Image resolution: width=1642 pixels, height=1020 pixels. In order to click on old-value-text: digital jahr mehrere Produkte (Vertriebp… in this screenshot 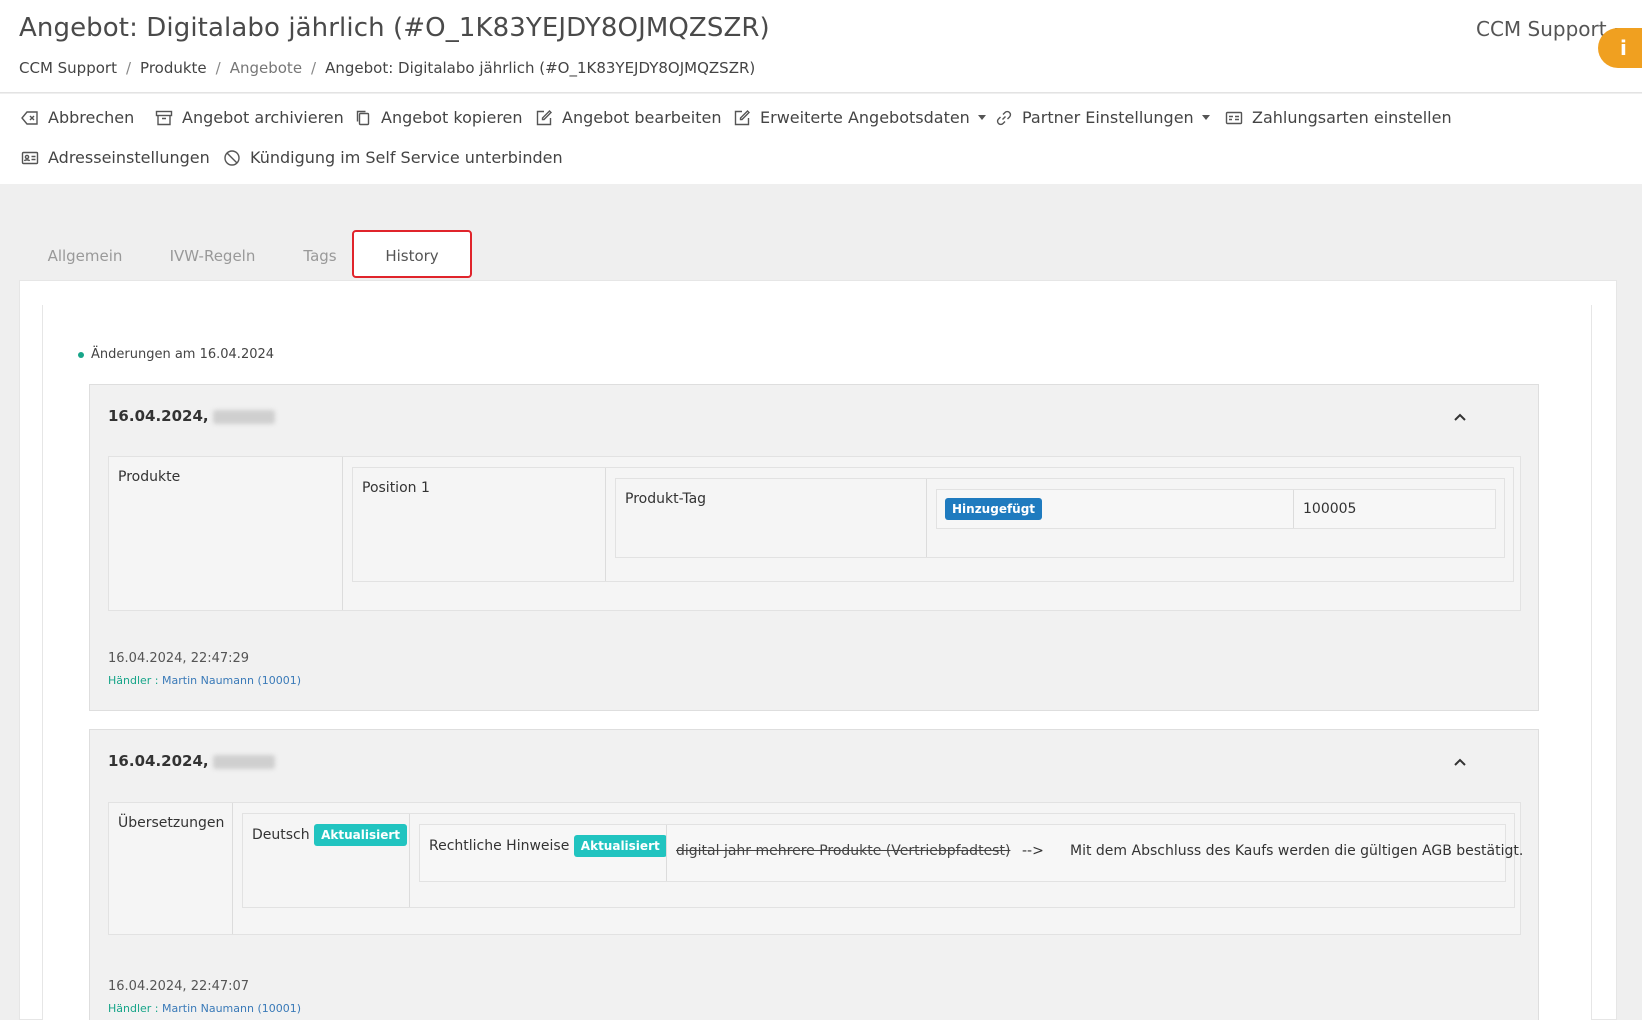, I will do `click(843, 851)`.